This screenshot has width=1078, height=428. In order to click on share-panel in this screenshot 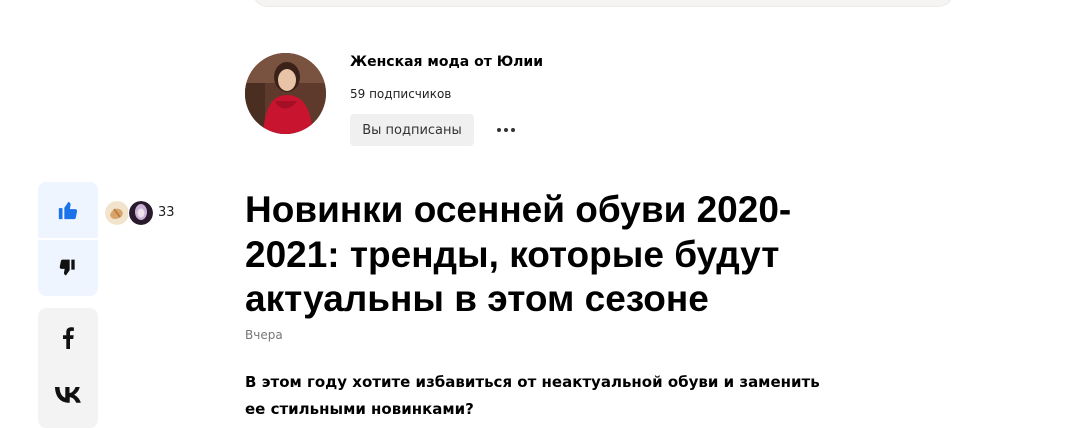, I will do `click(68, 368)`.